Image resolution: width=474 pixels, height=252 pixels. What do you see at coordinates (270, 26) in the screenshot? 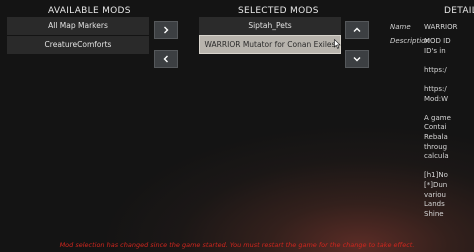
I see `selected-mod-item: Siptah_Pets` at bounding box center [270, 26].